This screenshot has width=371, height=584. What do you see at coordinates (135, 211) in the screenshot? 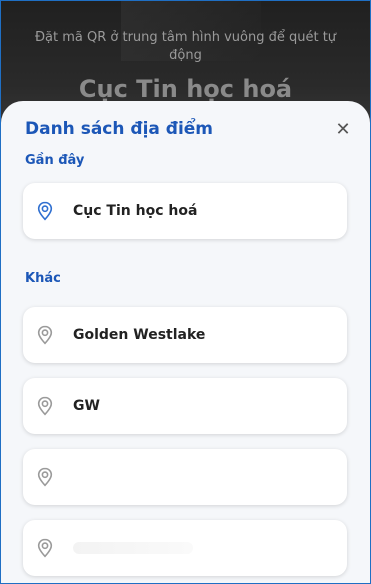
I see `location-name: Cục Tin học hoá` at bounding box center [135, 211].